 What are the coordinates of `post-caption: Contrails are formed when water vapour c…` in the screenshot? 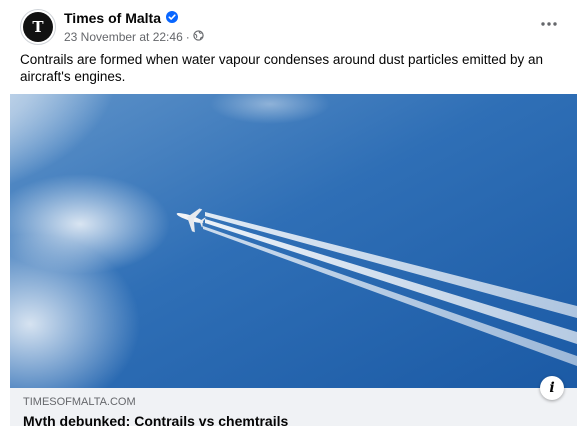 It's located at (282, 68).